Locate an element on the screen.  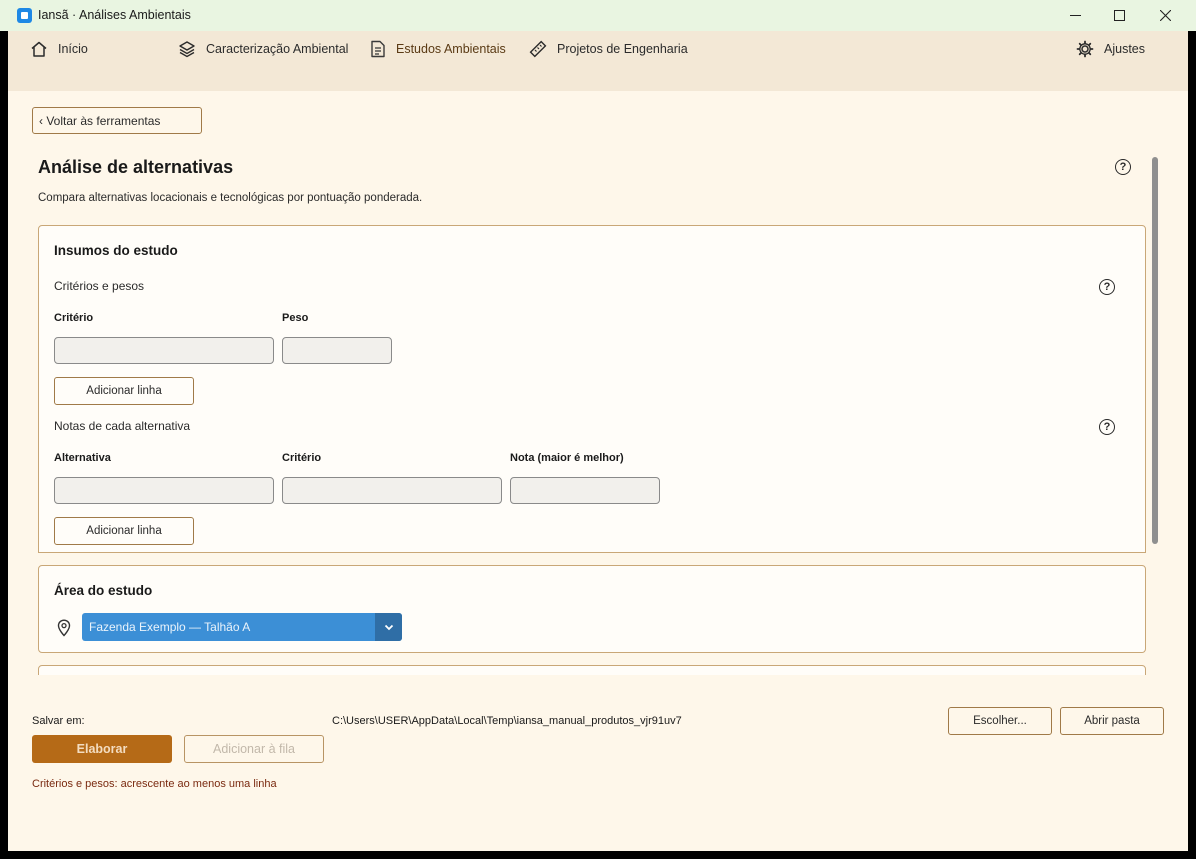
column-header-alternativa: Alternativa is located at coordinates (82, 458).